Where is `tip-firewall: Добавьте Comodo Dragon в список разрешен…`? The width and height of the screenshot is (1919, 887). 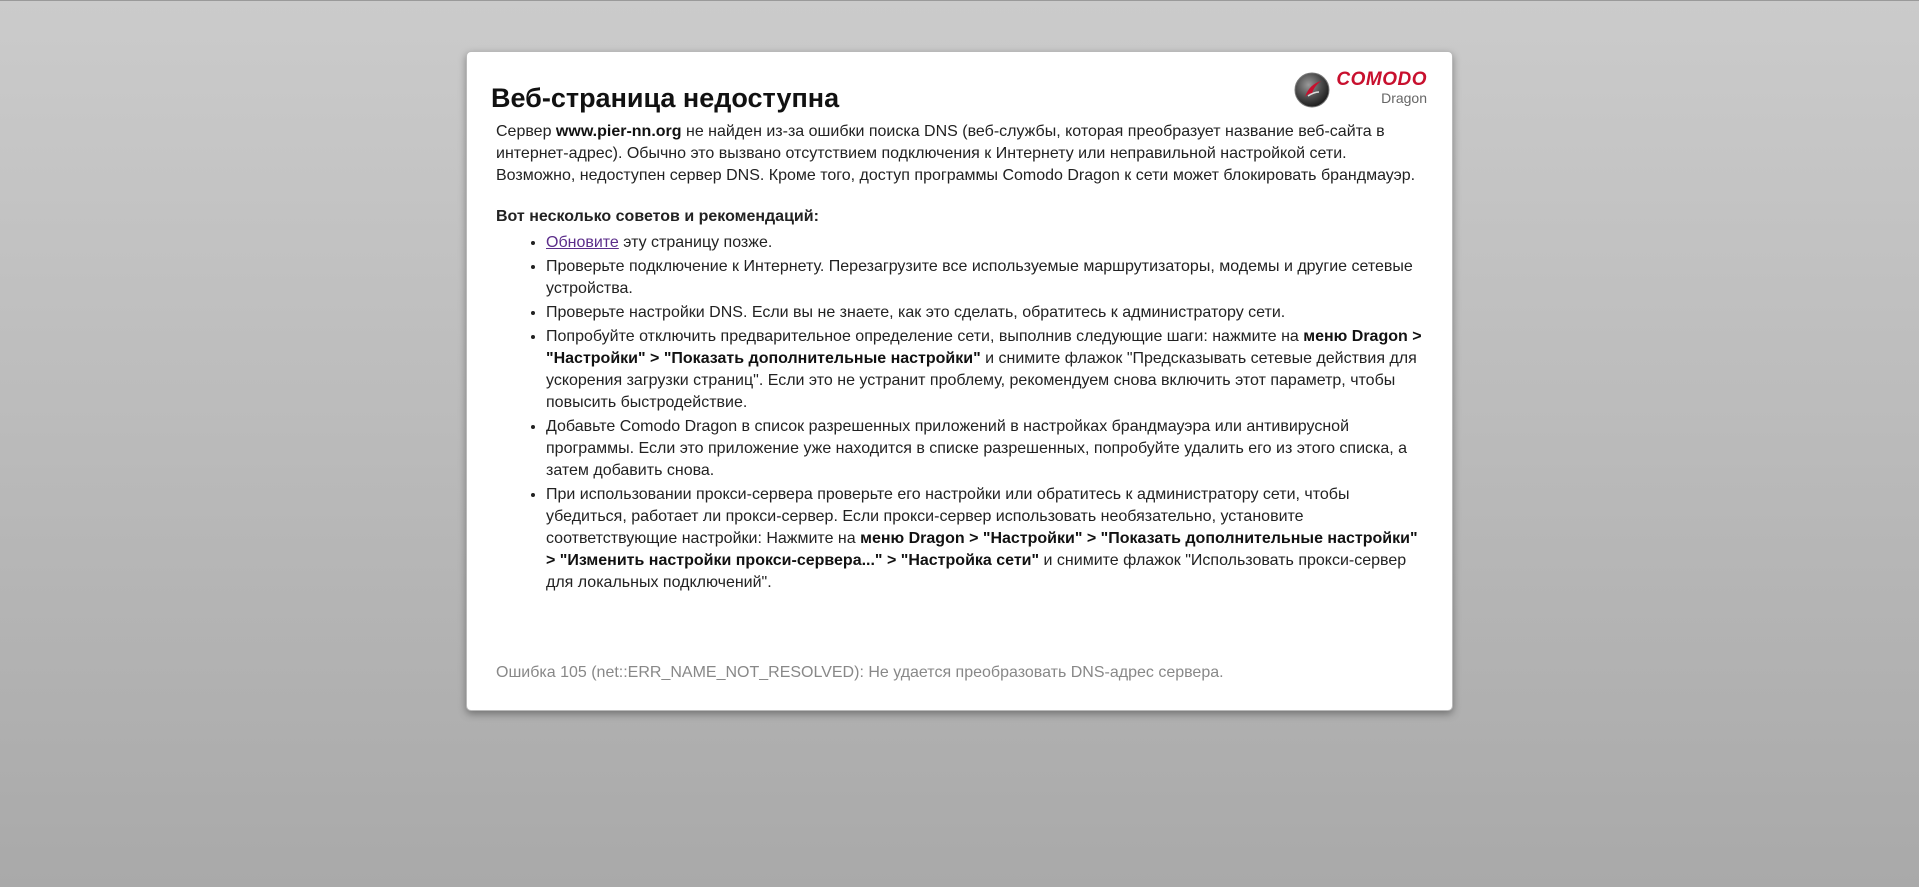 tip-firewall: Добавьте Comodo Dragon в список разрешен… is located at coordinates (987, 449).